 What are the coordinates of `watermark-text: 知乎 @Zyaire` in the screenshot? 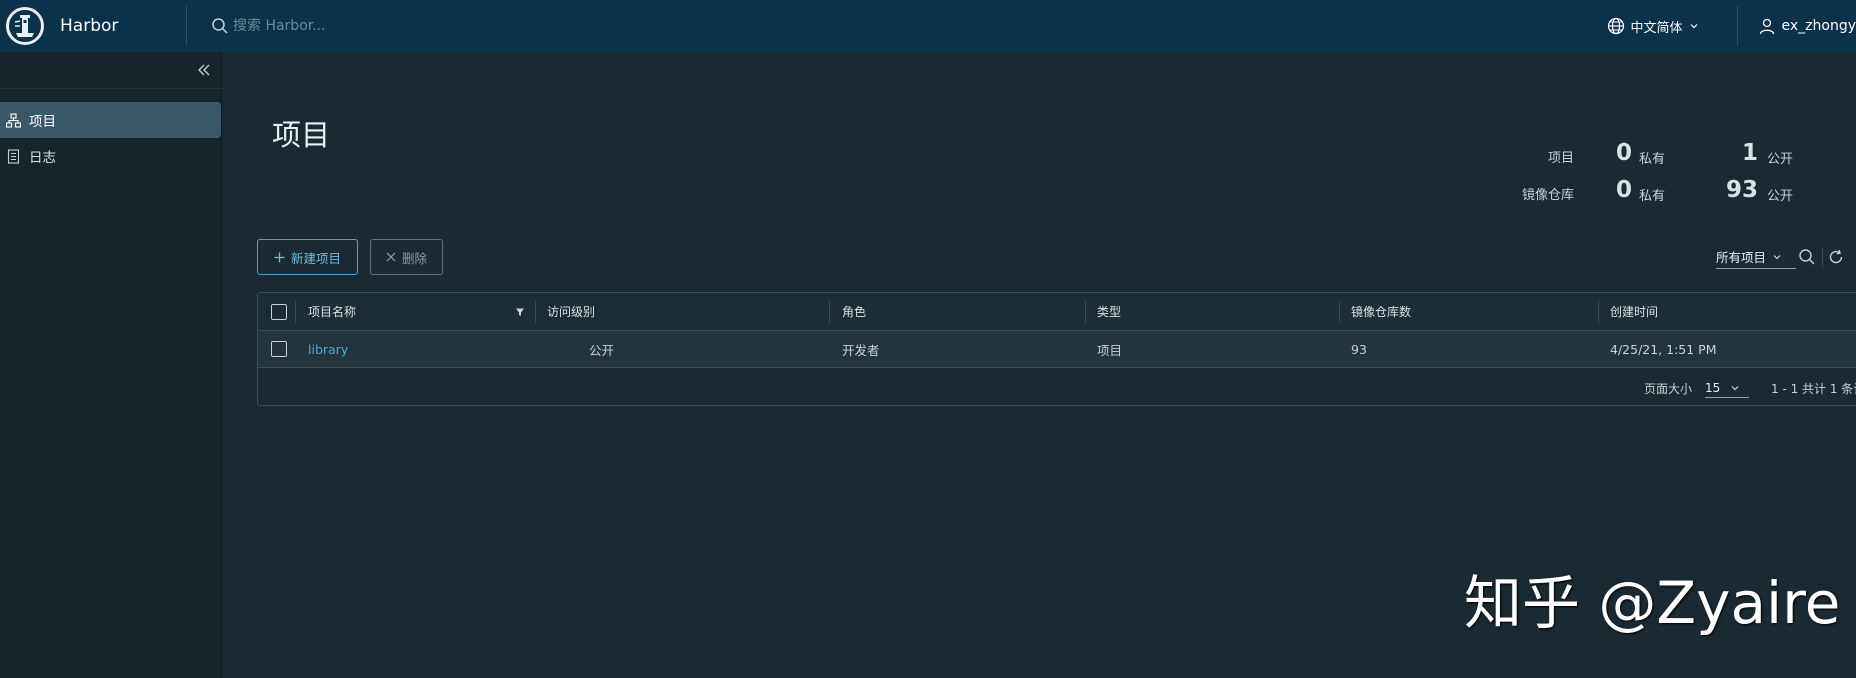 It's located at (1652, 603).